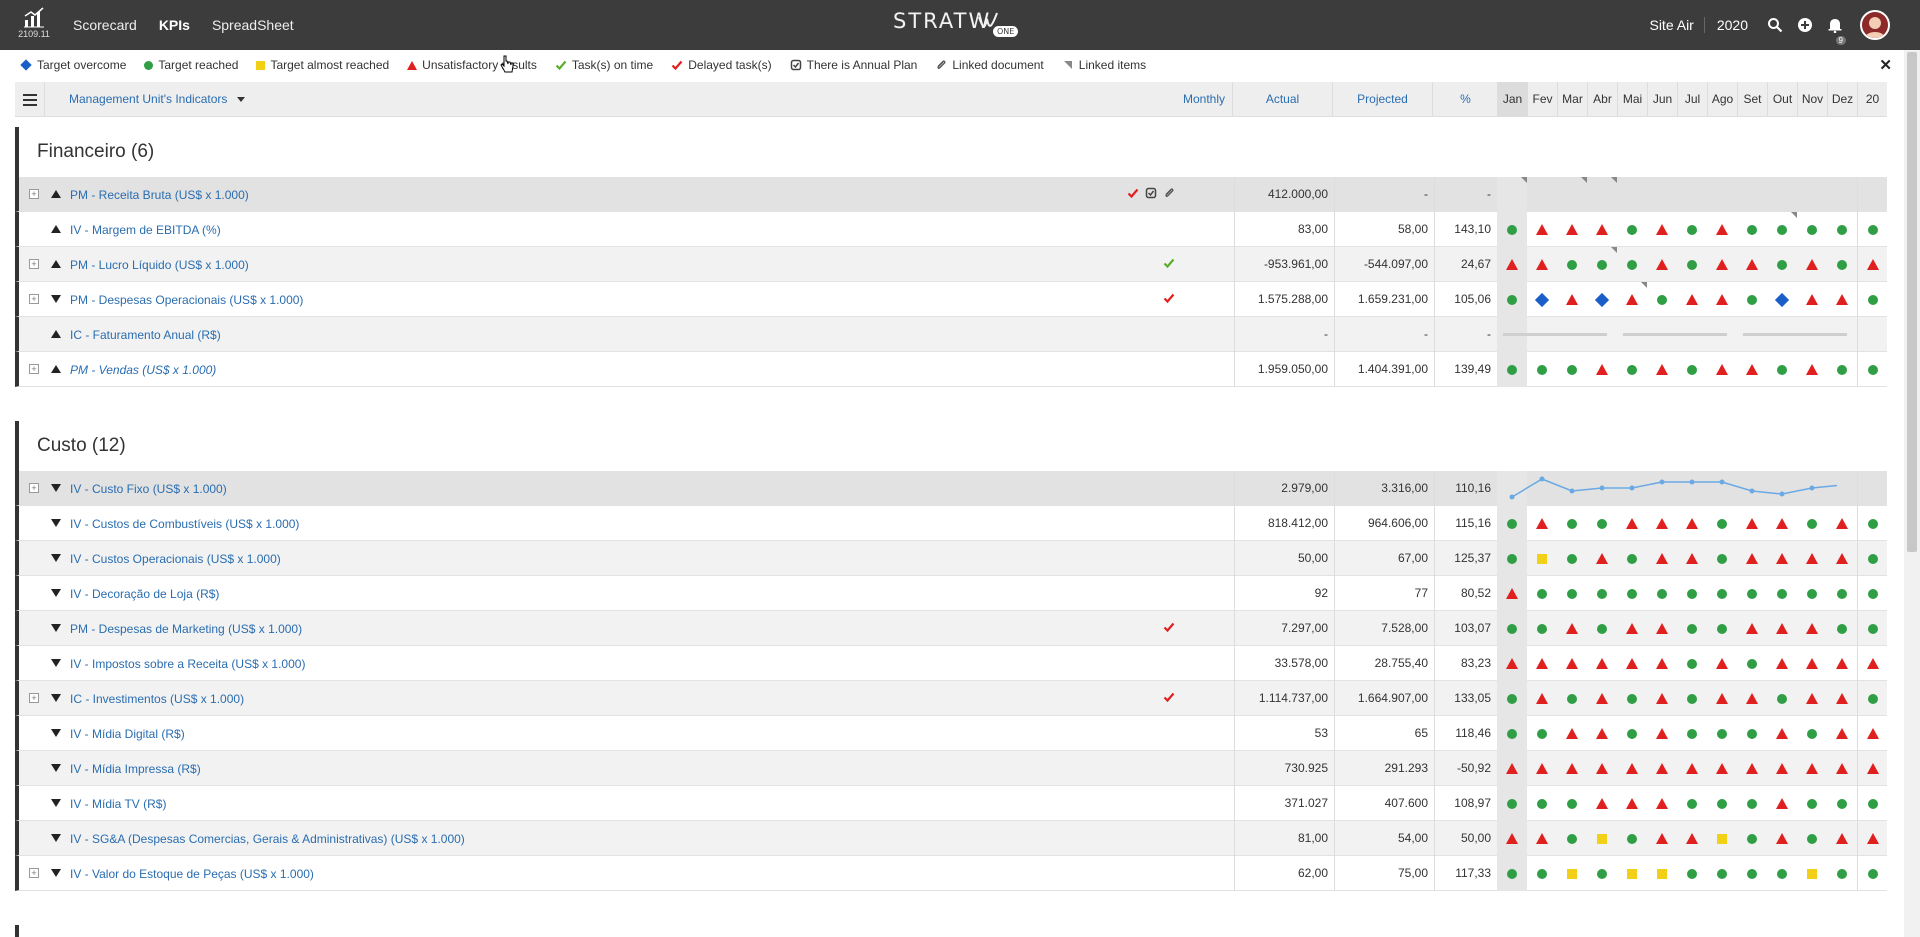 The width and height of the screenshot is (1920, 937). Describe the element at coordinates (1632, 99) in the screenshot. I see `month-header: Mai` at that location.